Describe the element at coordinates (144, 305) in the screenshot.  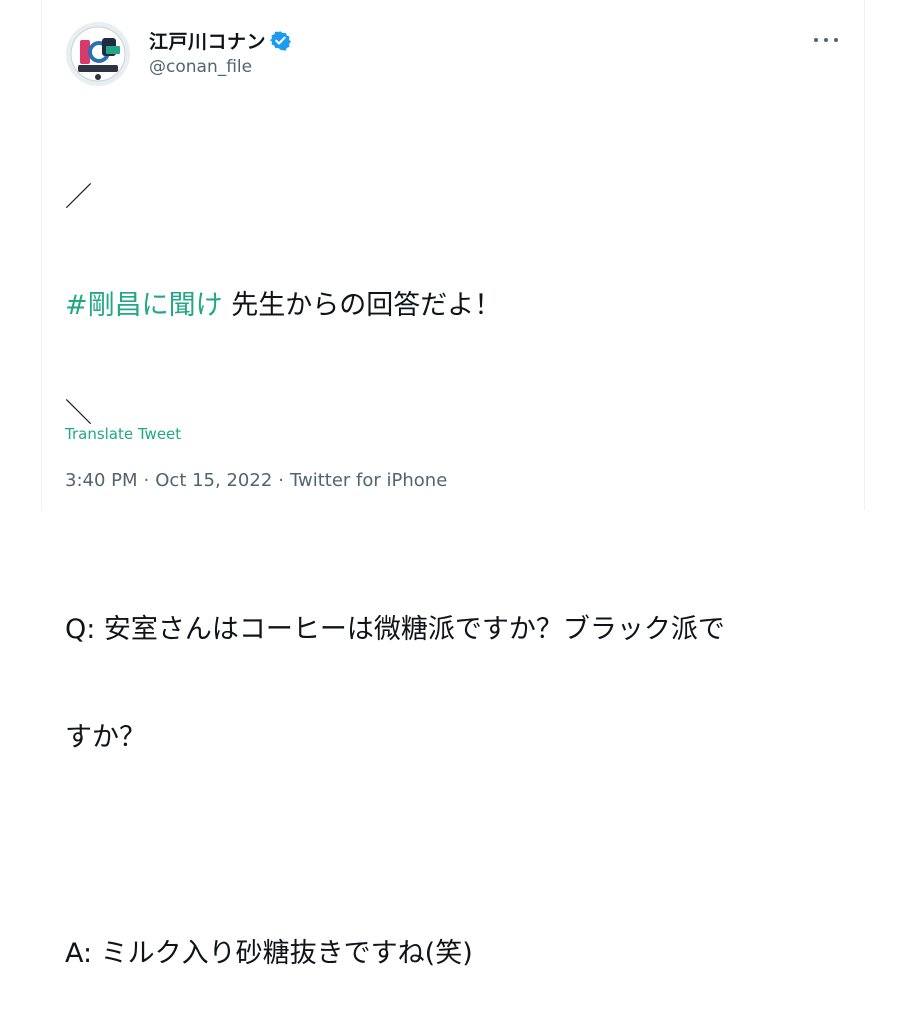
I see `hashtag-link: #剛昌に聞け` at that location.